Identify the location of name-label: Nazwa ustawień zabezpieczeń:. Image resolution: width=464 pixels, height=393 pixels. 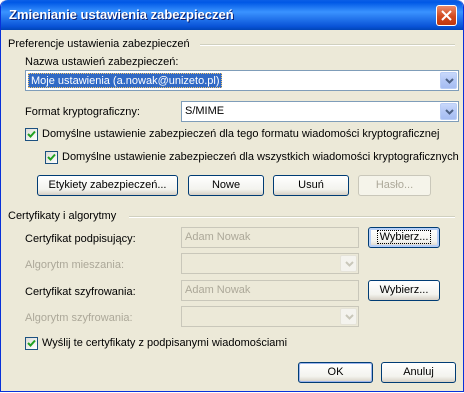
(102, 62).